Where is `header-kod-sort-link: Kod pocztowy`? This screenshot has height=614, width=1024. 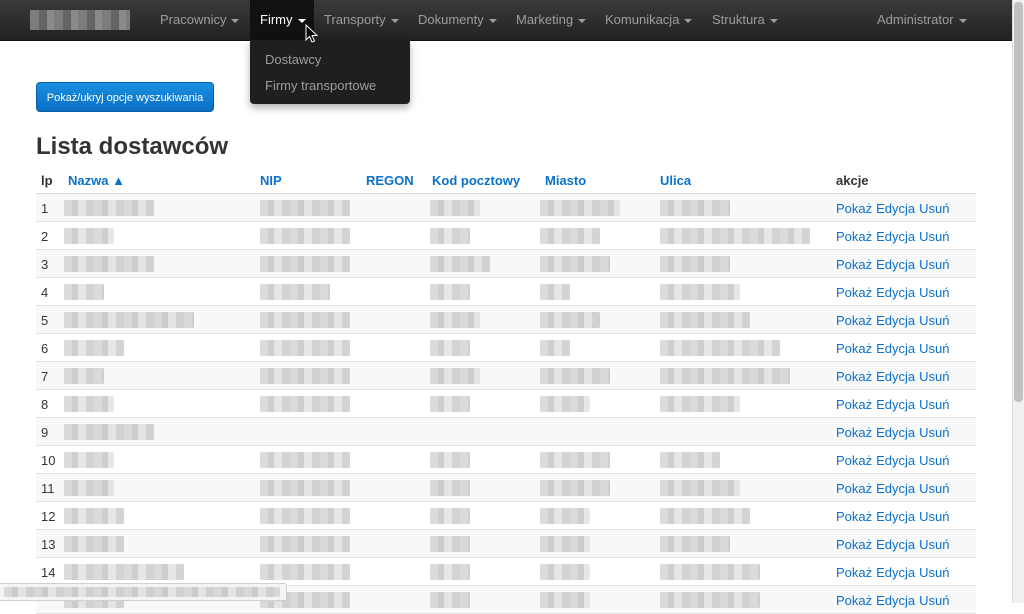 header-kod-sort-link: Kod pocztowy is located at coordinates (476, 180).